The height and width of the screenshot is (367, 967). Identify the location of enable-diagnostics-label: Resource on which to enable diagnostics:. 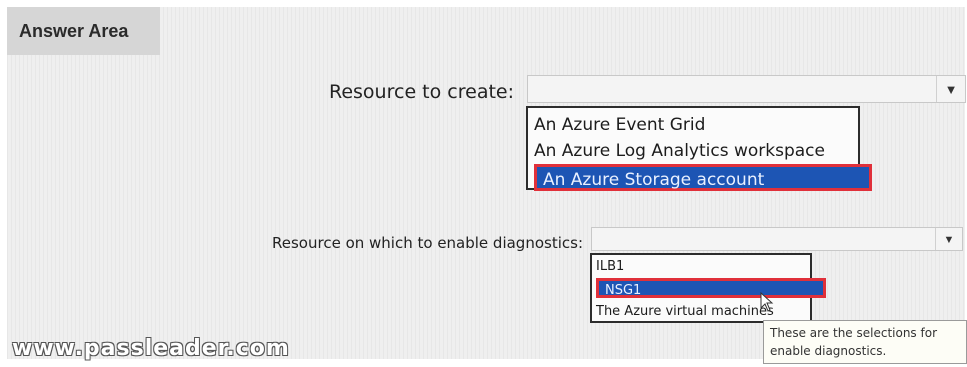
(427, 243).